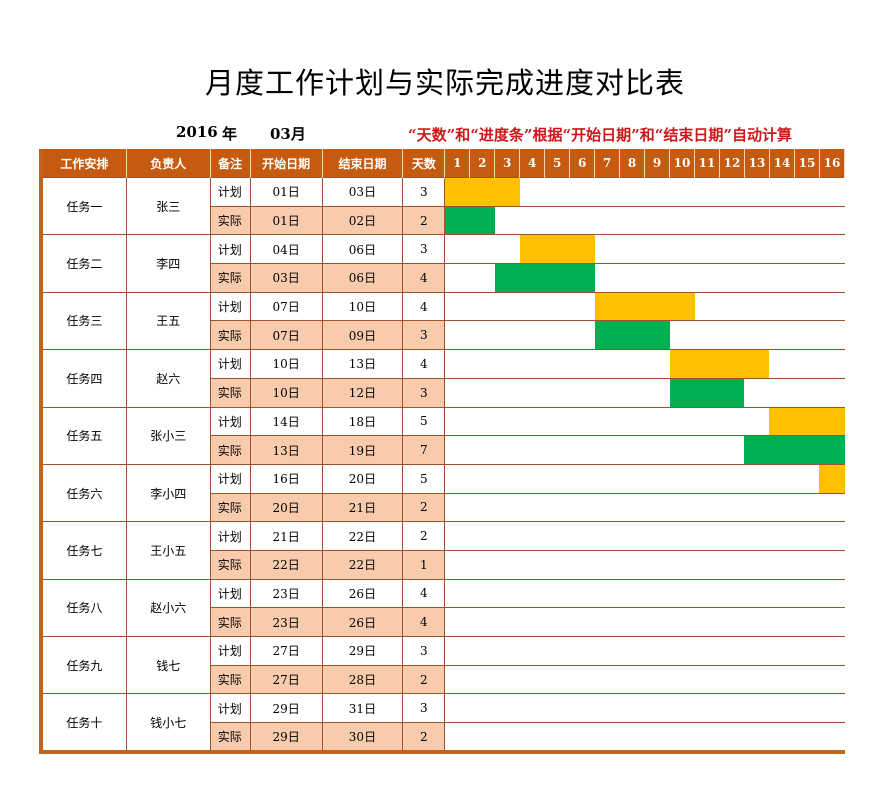 The image size is (882, 791). Describe the element at coordinates (168, 665) in the screenshot. I see `task-owner: 钱七` at that location.